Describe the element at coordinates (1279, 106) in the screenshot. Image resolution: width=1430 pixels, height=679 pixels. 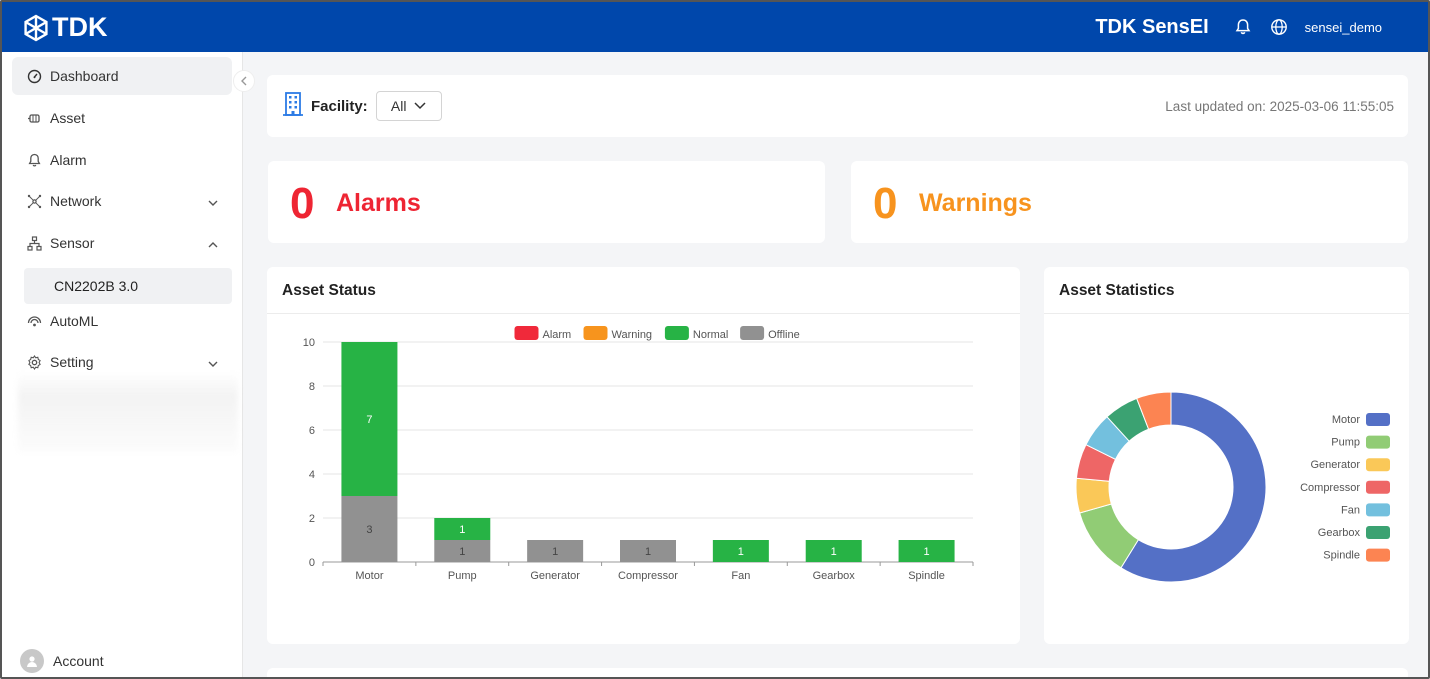
I see `last-updated: Last updated on: 2025-03-06 11:55:05` at that location.